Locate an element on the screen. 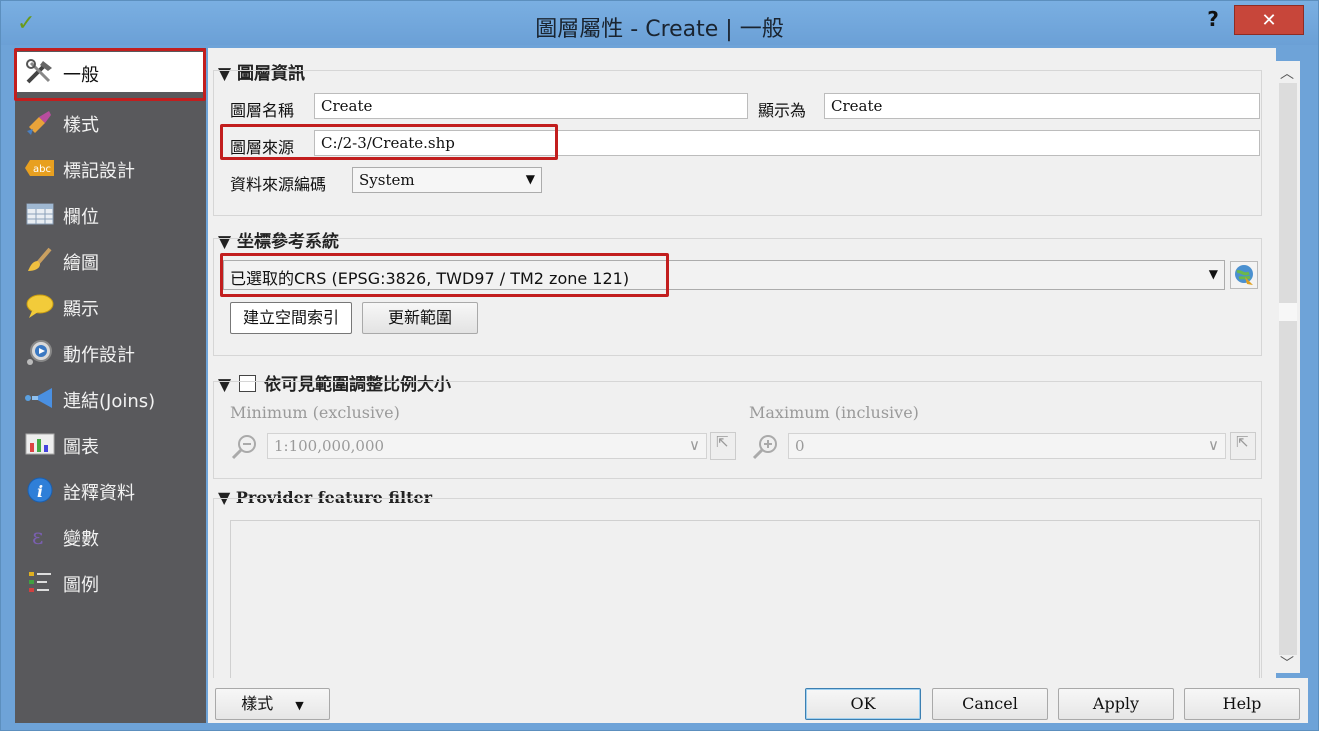  variable-icon: ε is located at coordinates (40, 536).